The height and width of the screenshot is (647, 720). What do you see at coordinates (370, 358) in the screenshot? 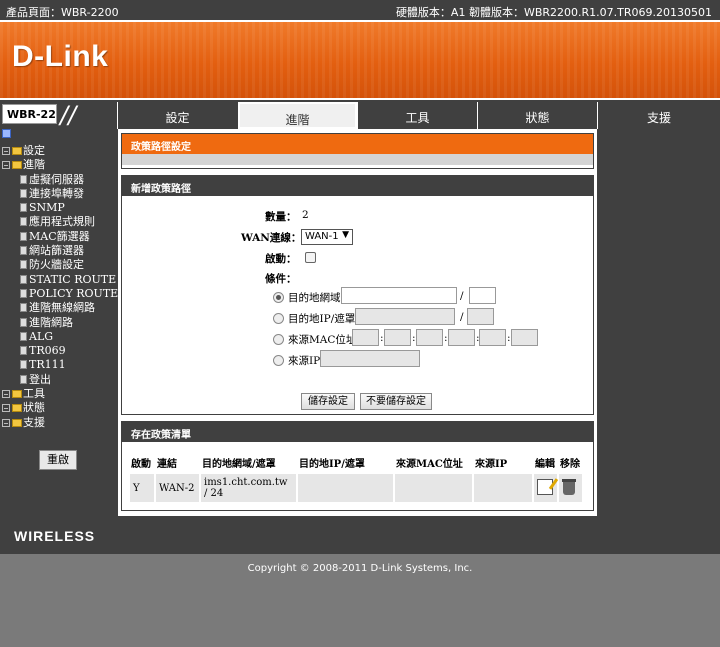
I see `src-ip-input` at bounding box center [370, 358].